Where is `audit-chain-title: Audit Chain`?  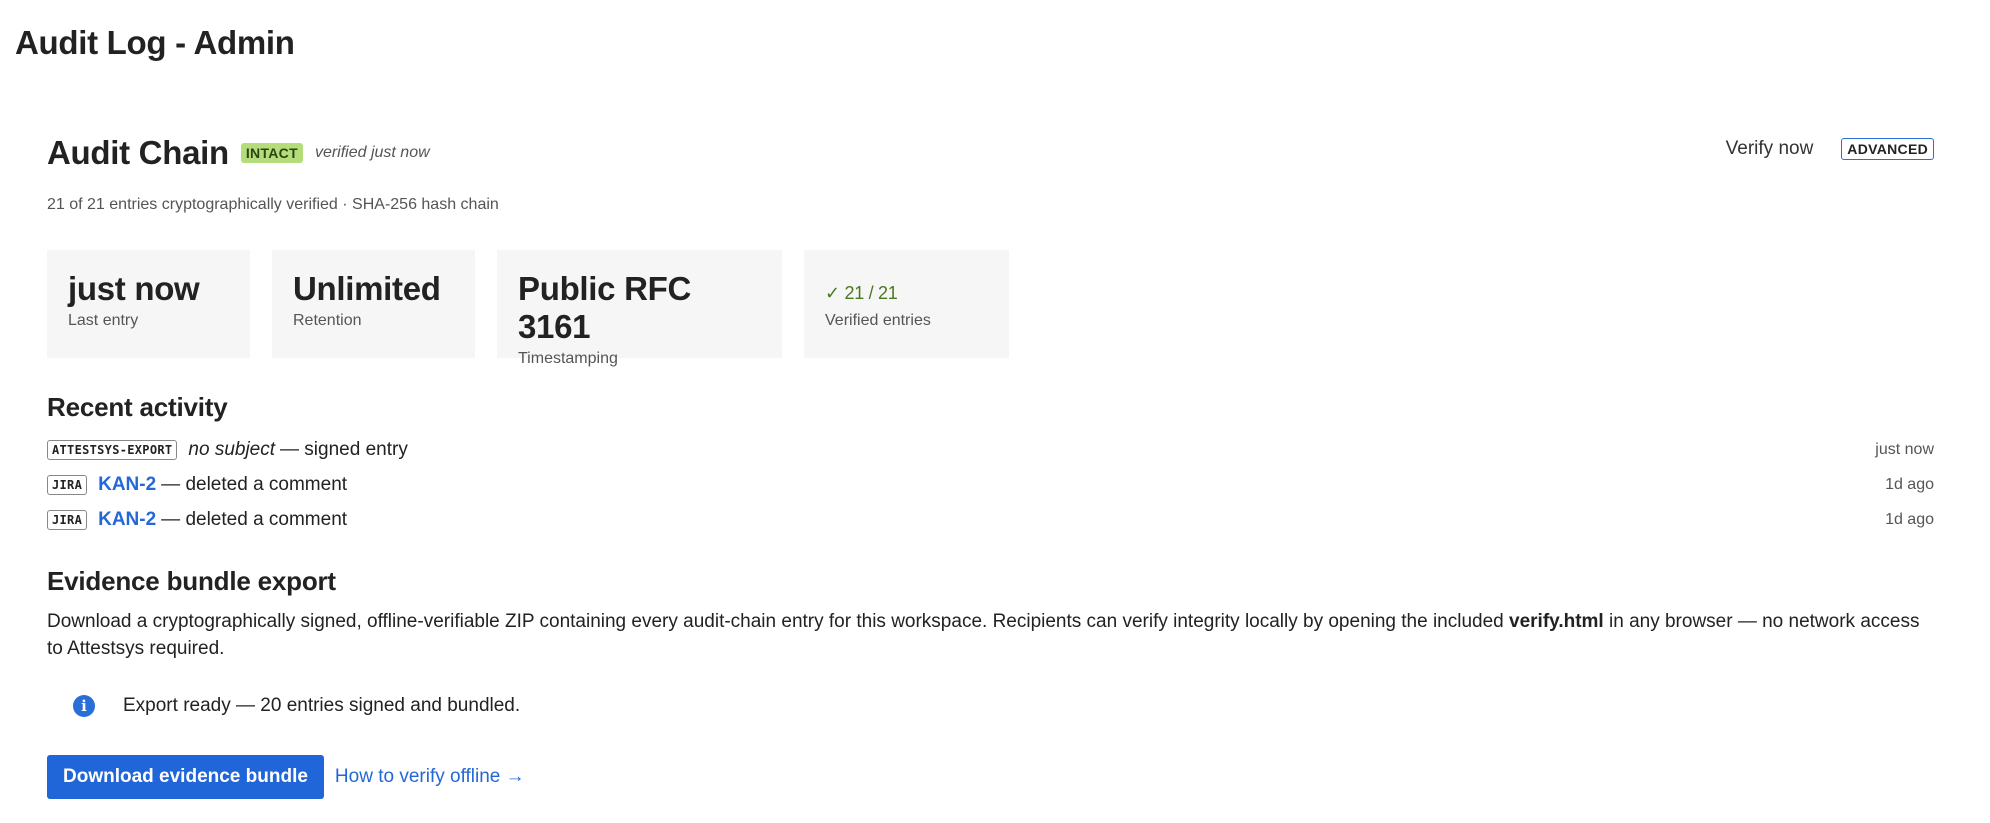
audit-chain-title: Audit Chain is located at coordinates (138, 152).